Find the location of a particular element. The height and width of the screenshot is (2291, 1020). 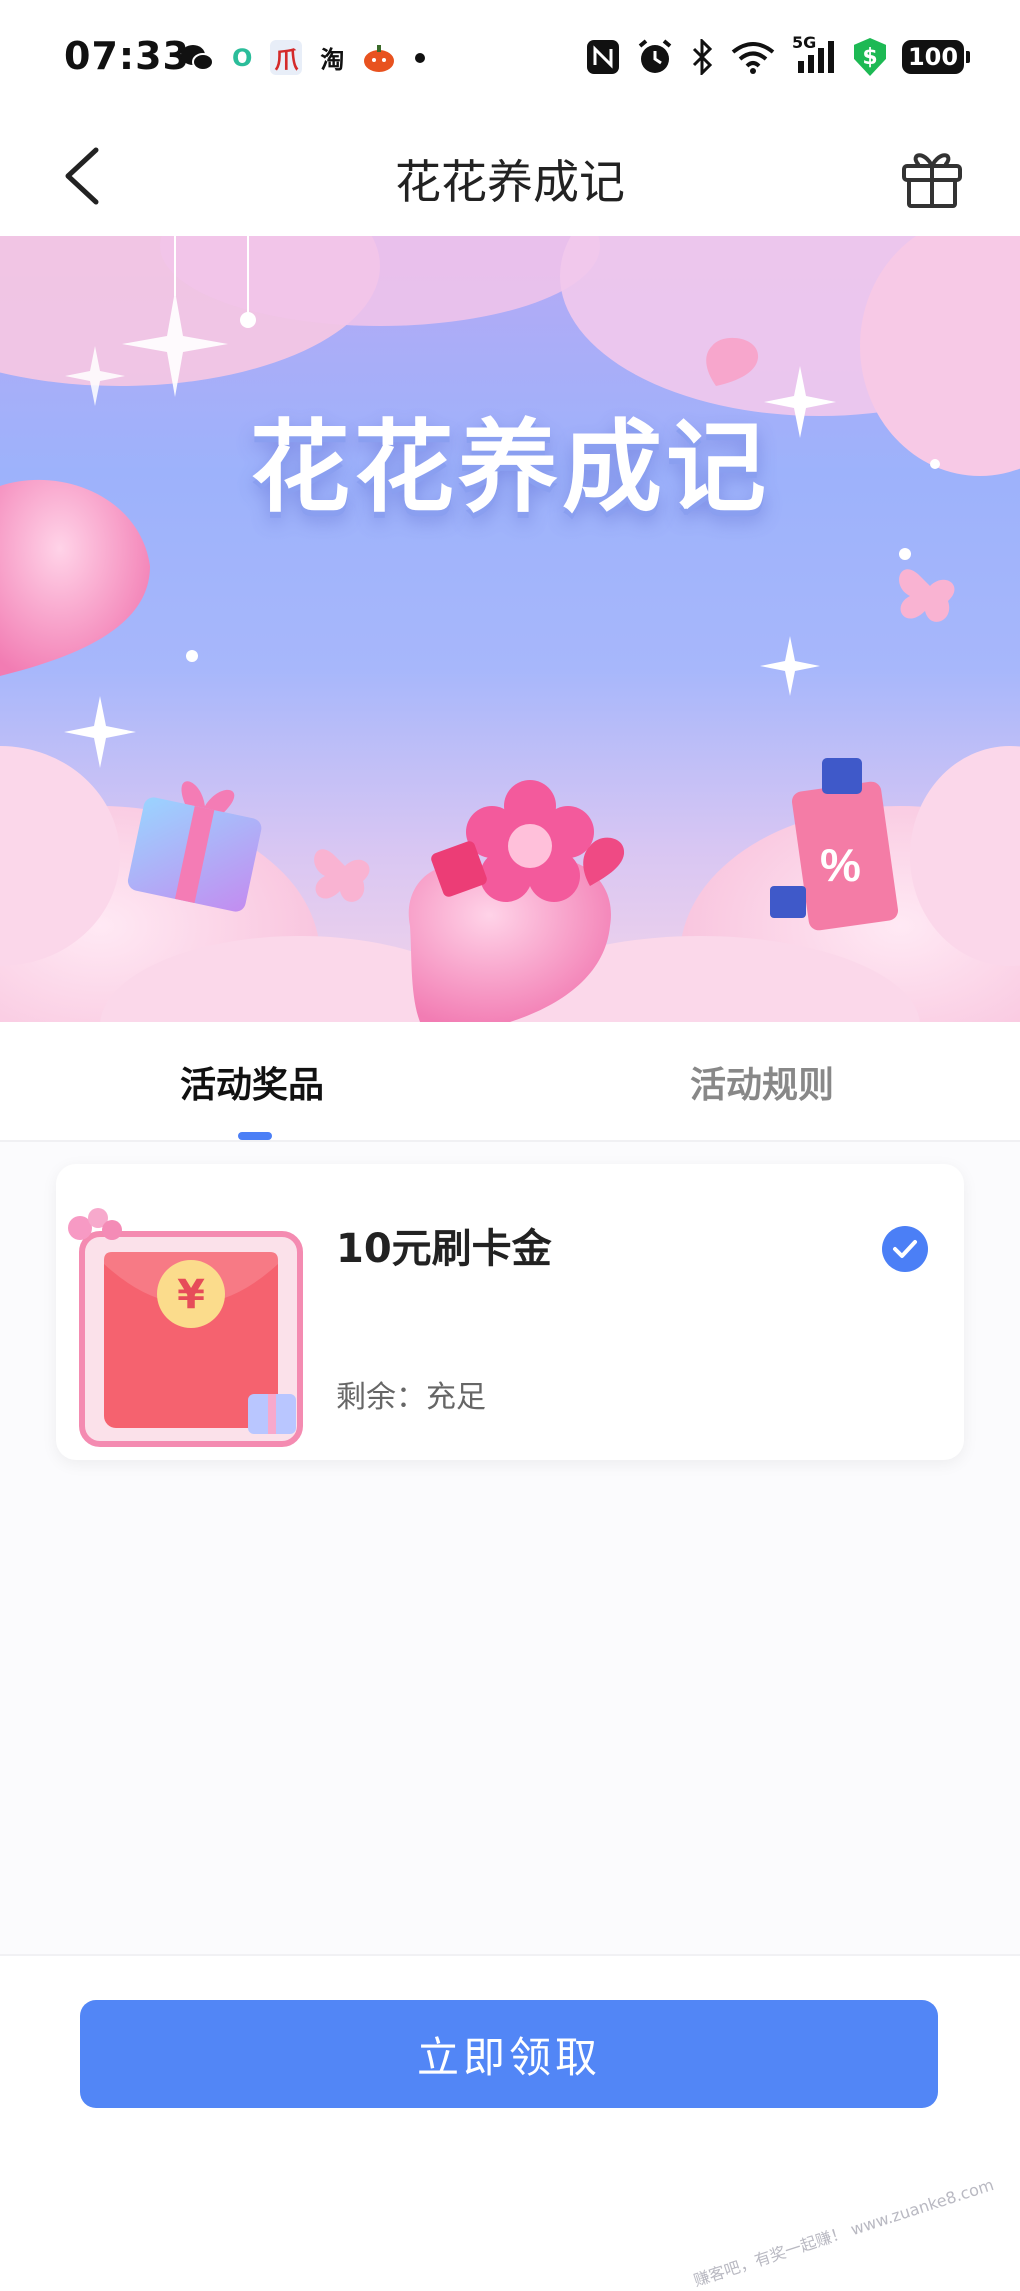

wechat-icon is located at coordinates (197, 58).